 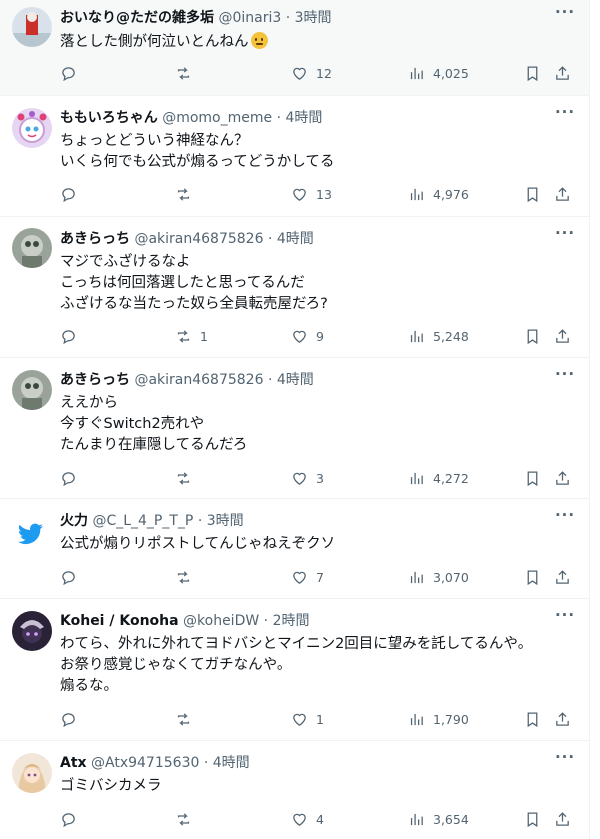 I want to click on tweet-line: マジでふざけるなよ, so click(x=125, y=262).